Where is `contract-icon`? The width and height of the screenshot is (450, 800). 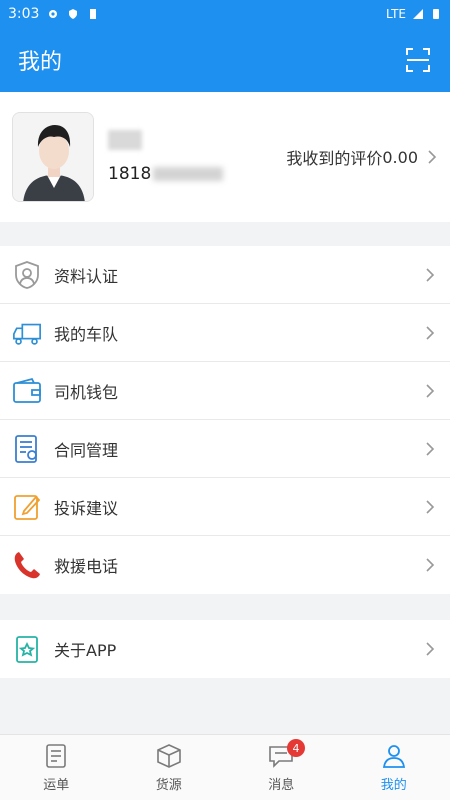 contract-icon is located at coordinates (27, 449).